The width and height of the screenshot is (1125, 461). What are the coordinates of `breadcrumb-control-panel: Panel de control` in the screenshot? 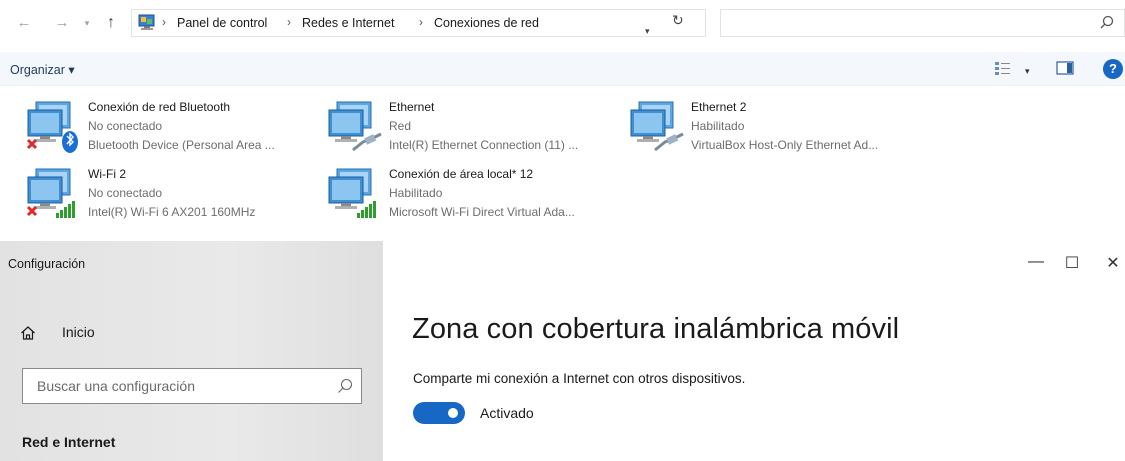 It's located at (222, 23).